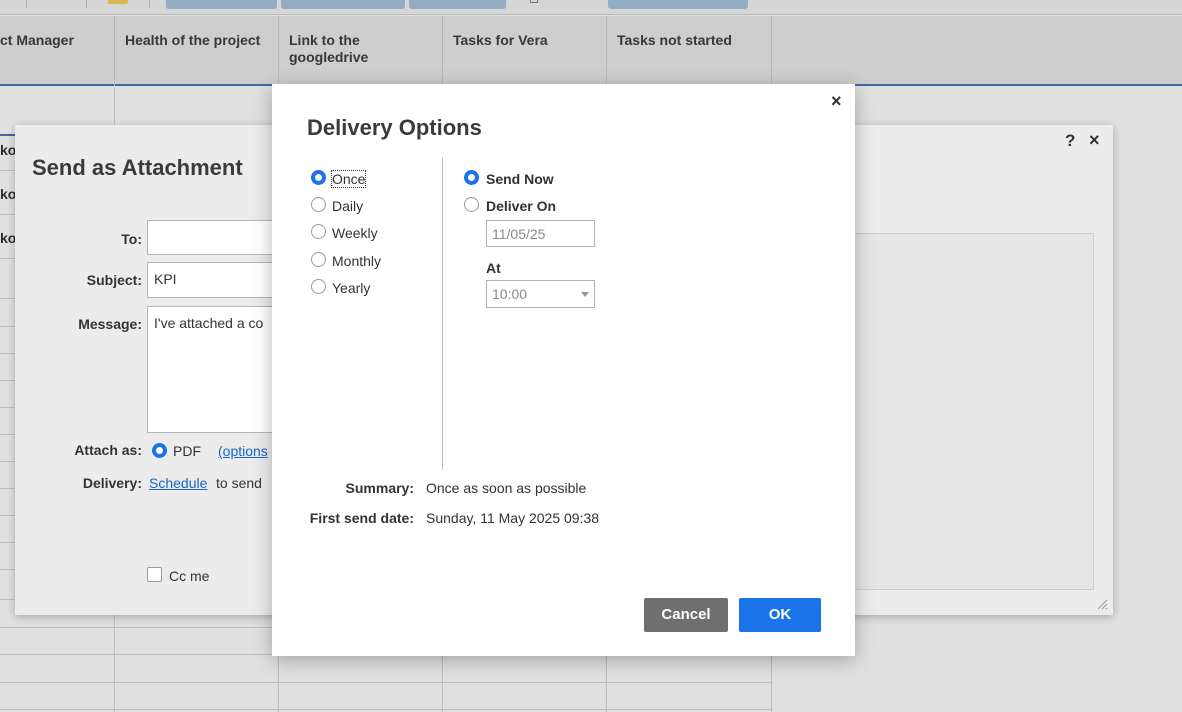 Image resolution: width=1182 pixels, height=712 pixels. What do you see at coordinates (318, 286) in the screenshot?
I see `yearly-radio` at bounding box center [318, 286].